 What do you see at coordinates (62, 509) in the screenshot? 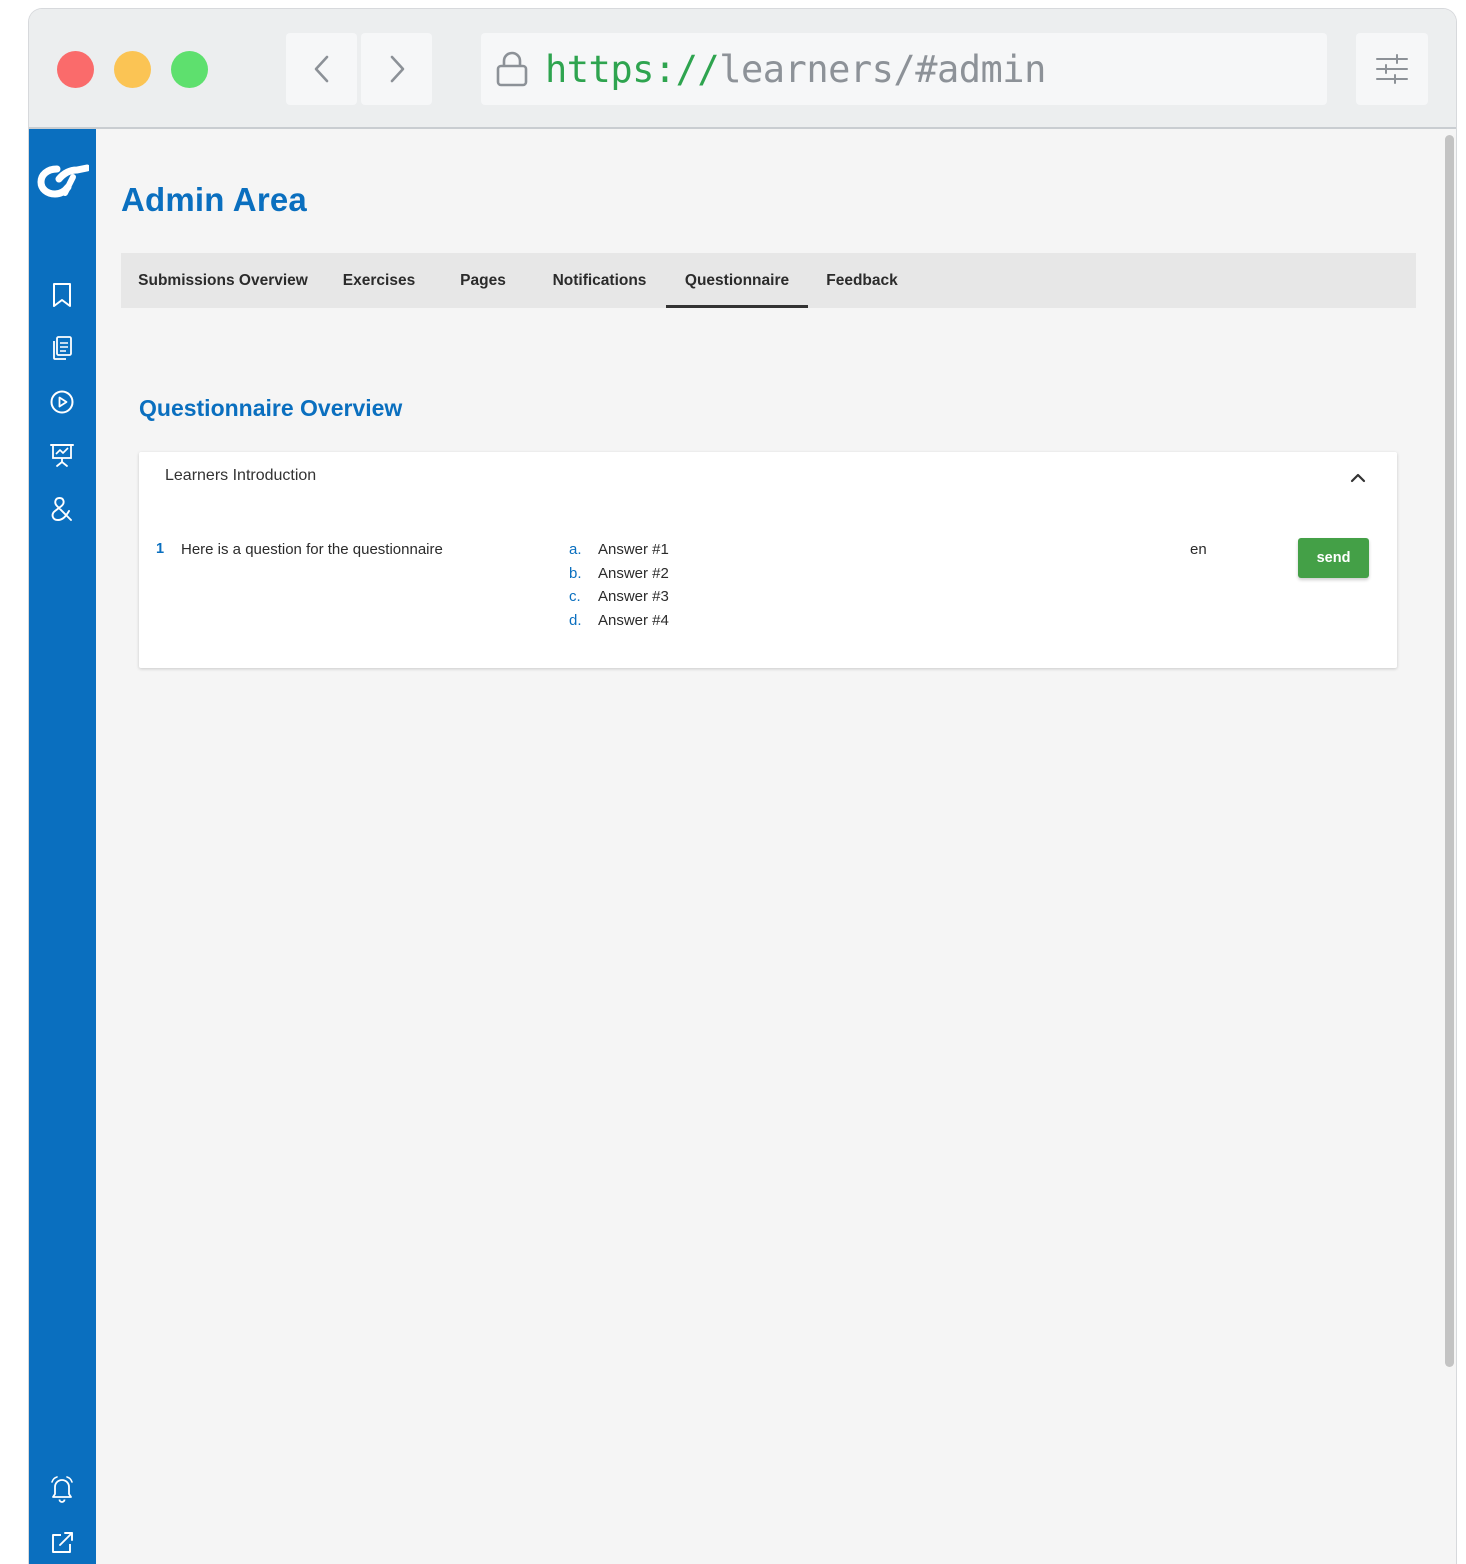
I see `ampersand-icon` at bounding box center [62, 509].